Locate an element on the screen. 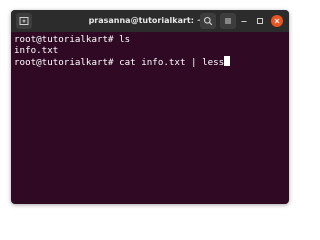 The image size is (320, 240). search-icon is located at coordinates (208, 21).